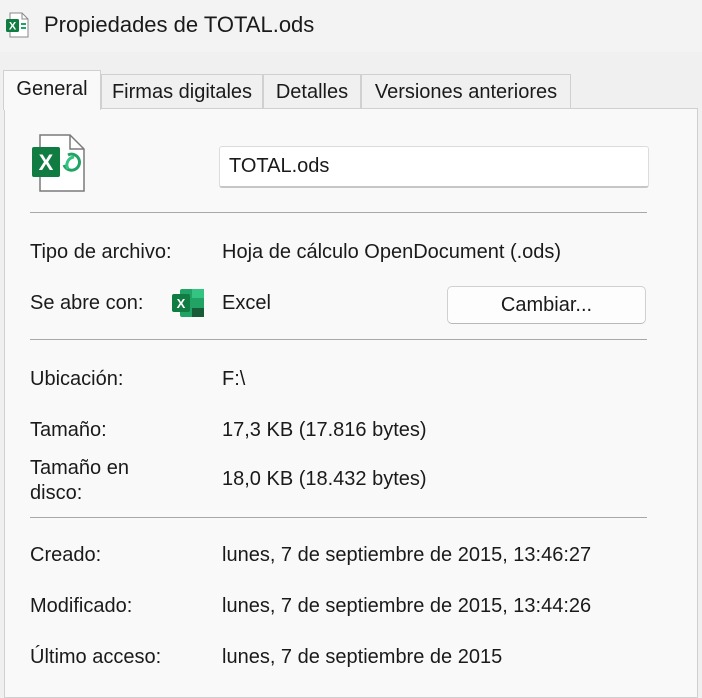 The height and width of the screenshot is (698, 702). I want to click on size-label: Tamaño:, so click(68, 430).